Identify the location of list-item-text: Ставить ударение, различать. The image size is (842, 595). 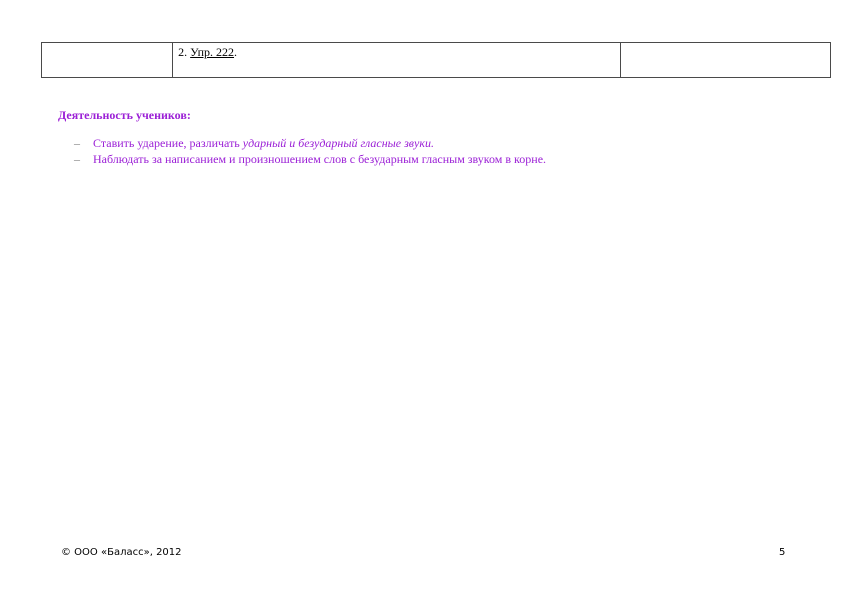
(168, 143).